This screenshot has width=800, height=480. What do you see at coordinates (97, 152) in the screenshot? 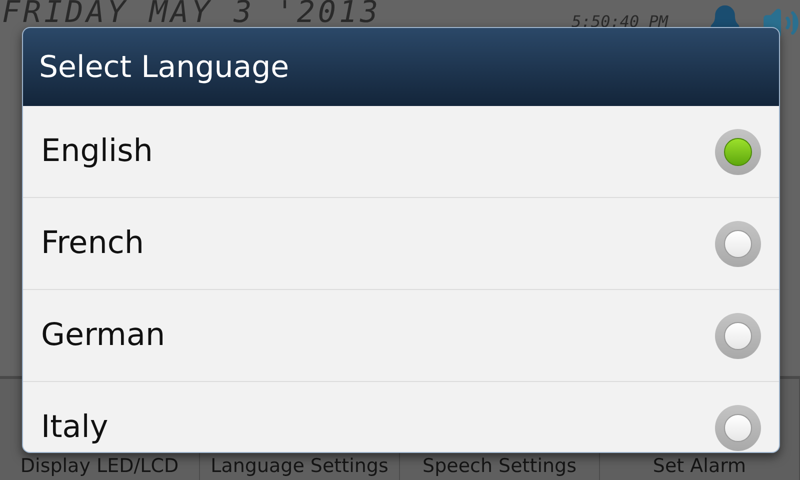
I see `language-label: English` at bounding box center [97, 152].